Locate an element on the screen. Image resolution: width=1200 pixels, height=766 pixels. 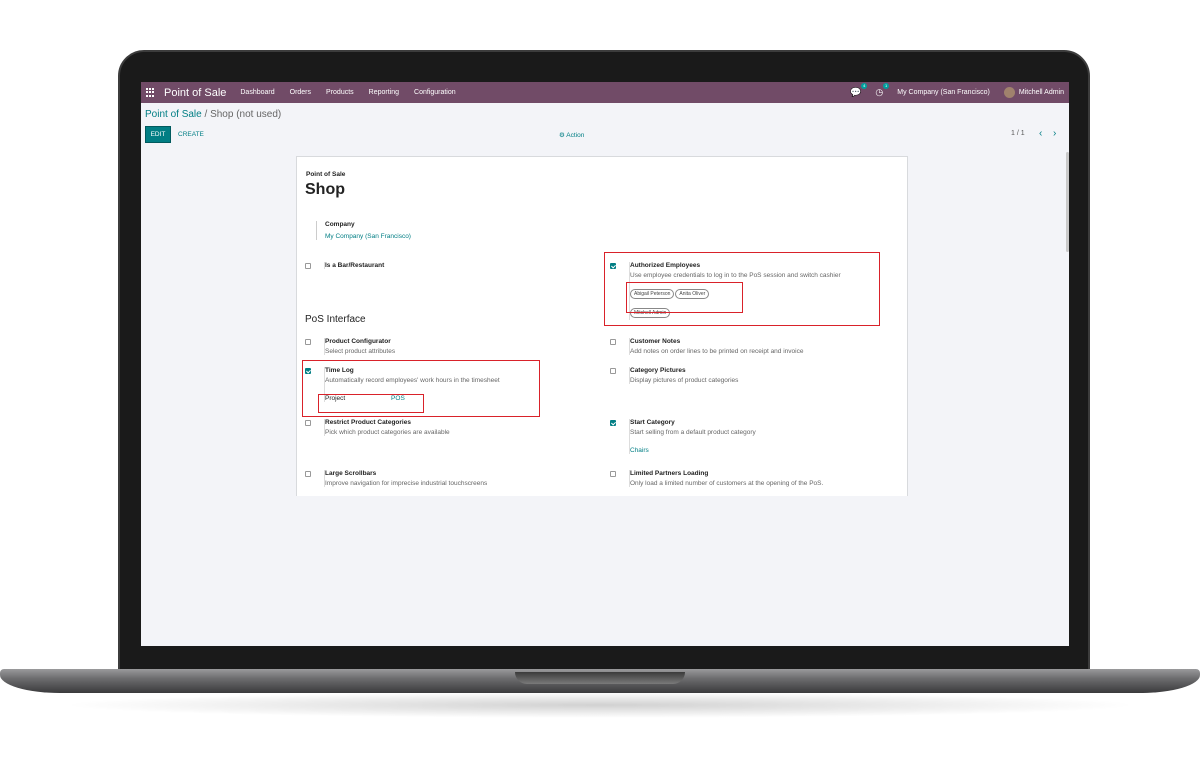
messages-badge: 4 is located at coordinates (864, 86).